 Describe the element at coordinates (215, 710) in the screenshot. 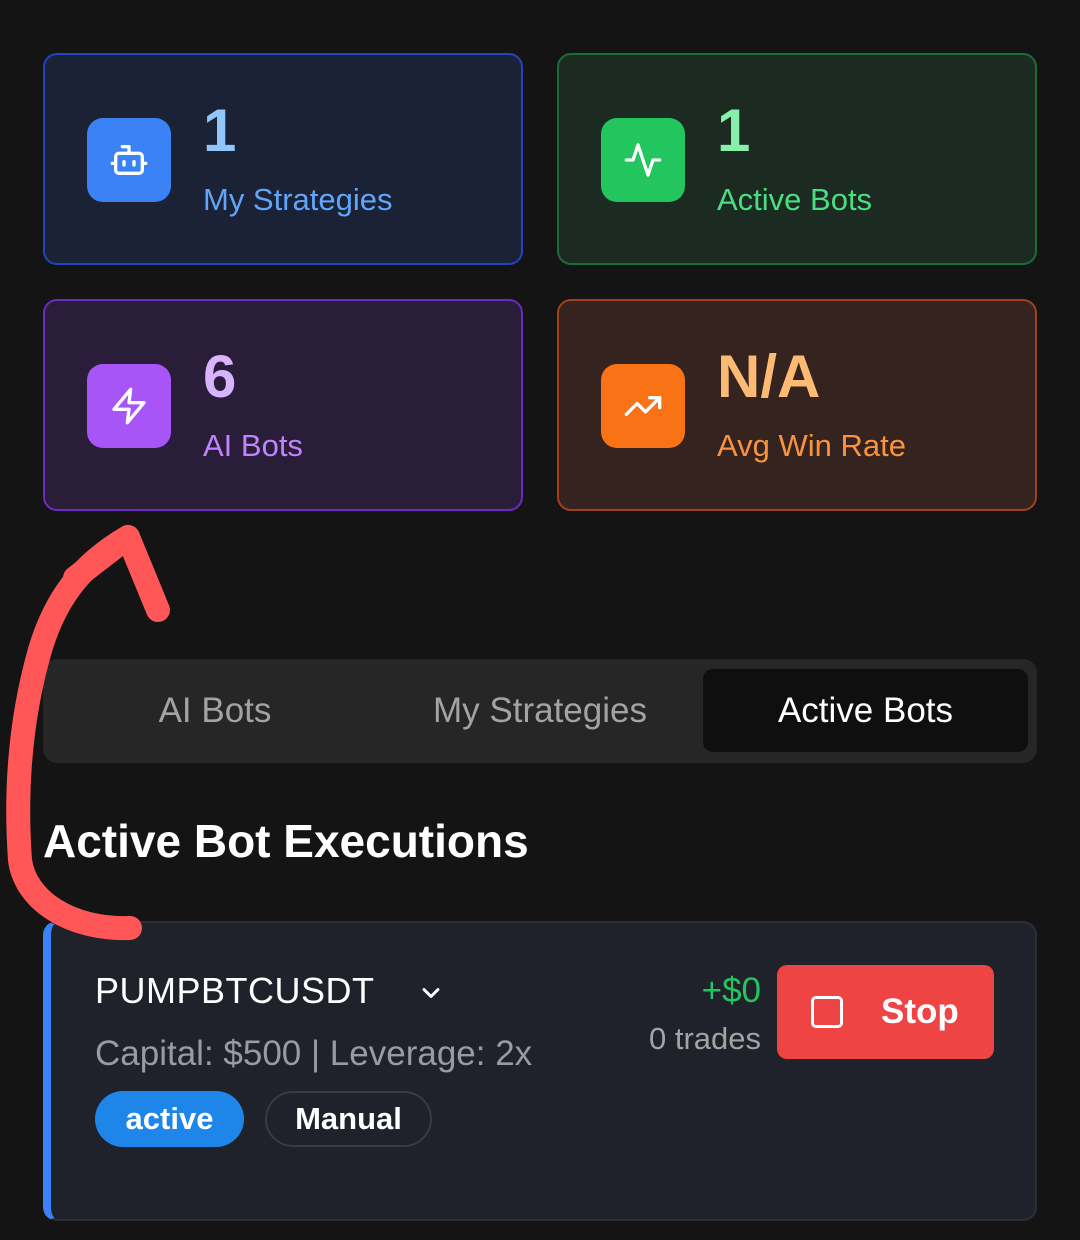

I see `tab-ai-bots: AI Bots` at that location.